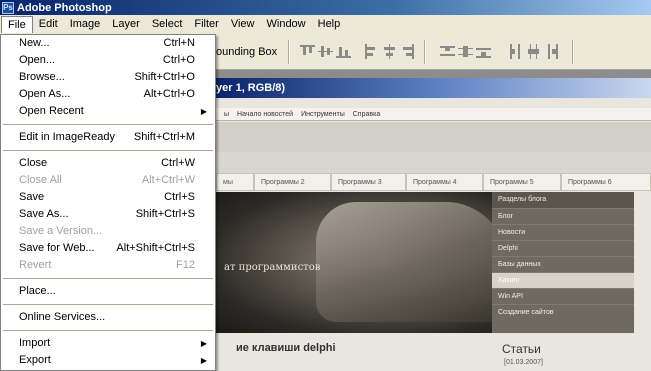 This screenshot has height=371, width=651. Describe the element at coordinates (35, 265) in the screenshot. I see `menu-item-label: Revert` at that location.